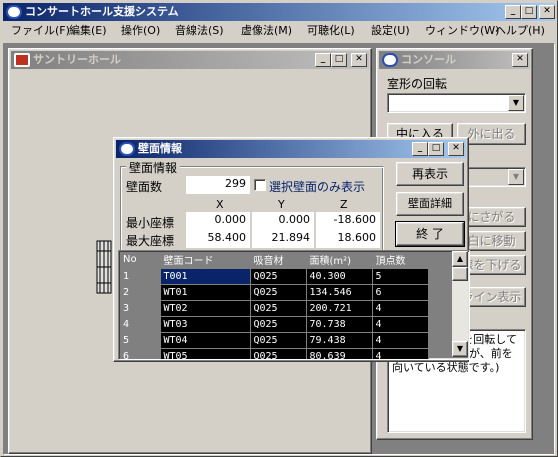  Describe the element at coordinates (339, 340) in the screenshot. I see `row-area: 79.438` at that location.